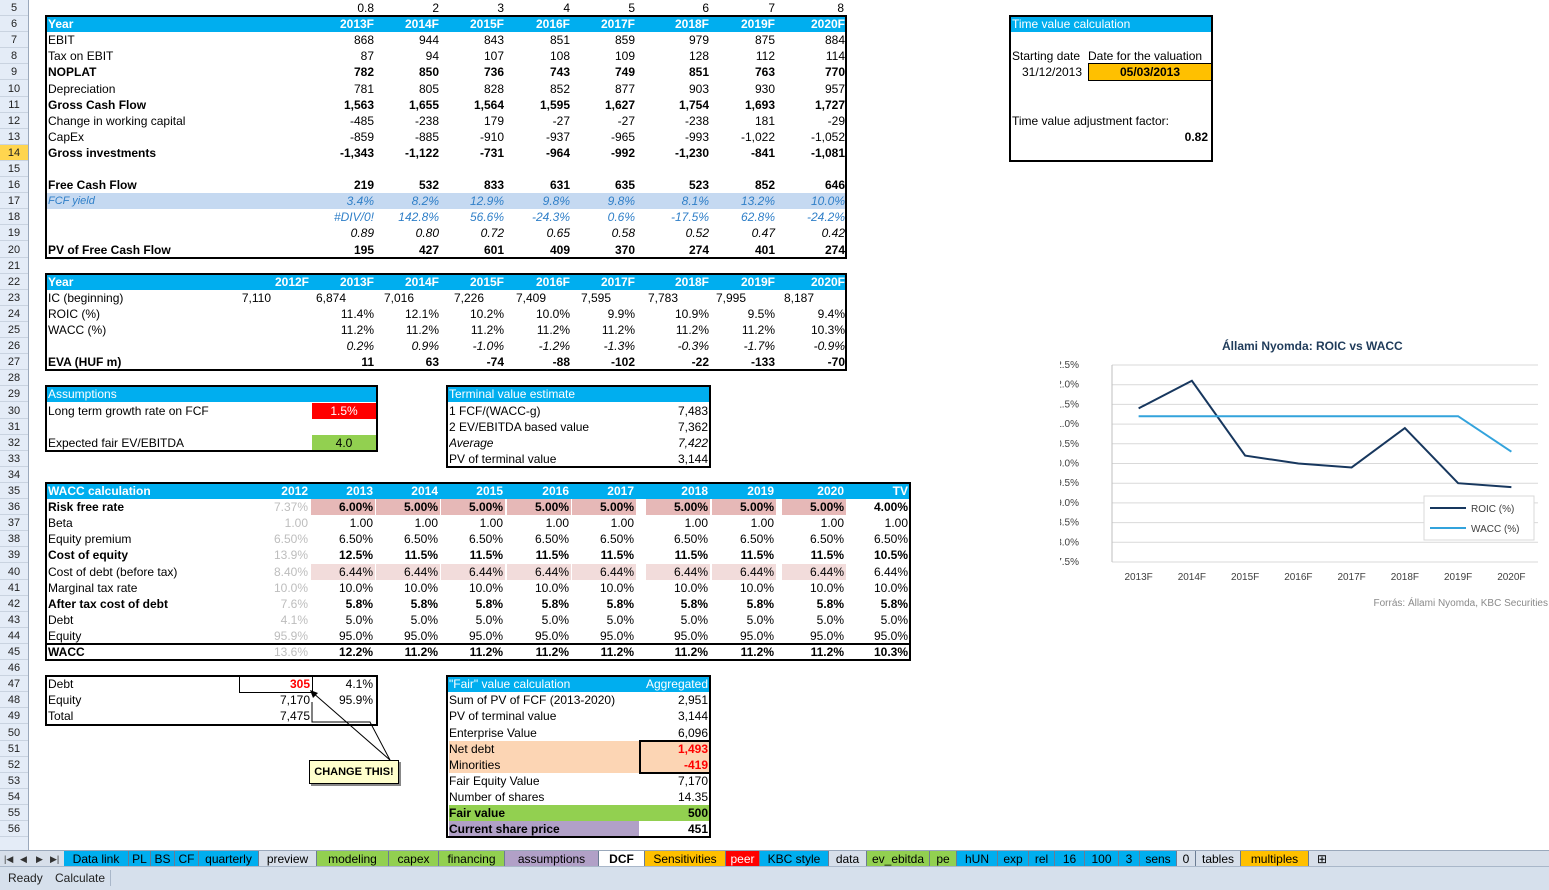 The width and height of the screenshot is (1549, 890). I want to click on fcf-cell: 763, so click(744, 72).